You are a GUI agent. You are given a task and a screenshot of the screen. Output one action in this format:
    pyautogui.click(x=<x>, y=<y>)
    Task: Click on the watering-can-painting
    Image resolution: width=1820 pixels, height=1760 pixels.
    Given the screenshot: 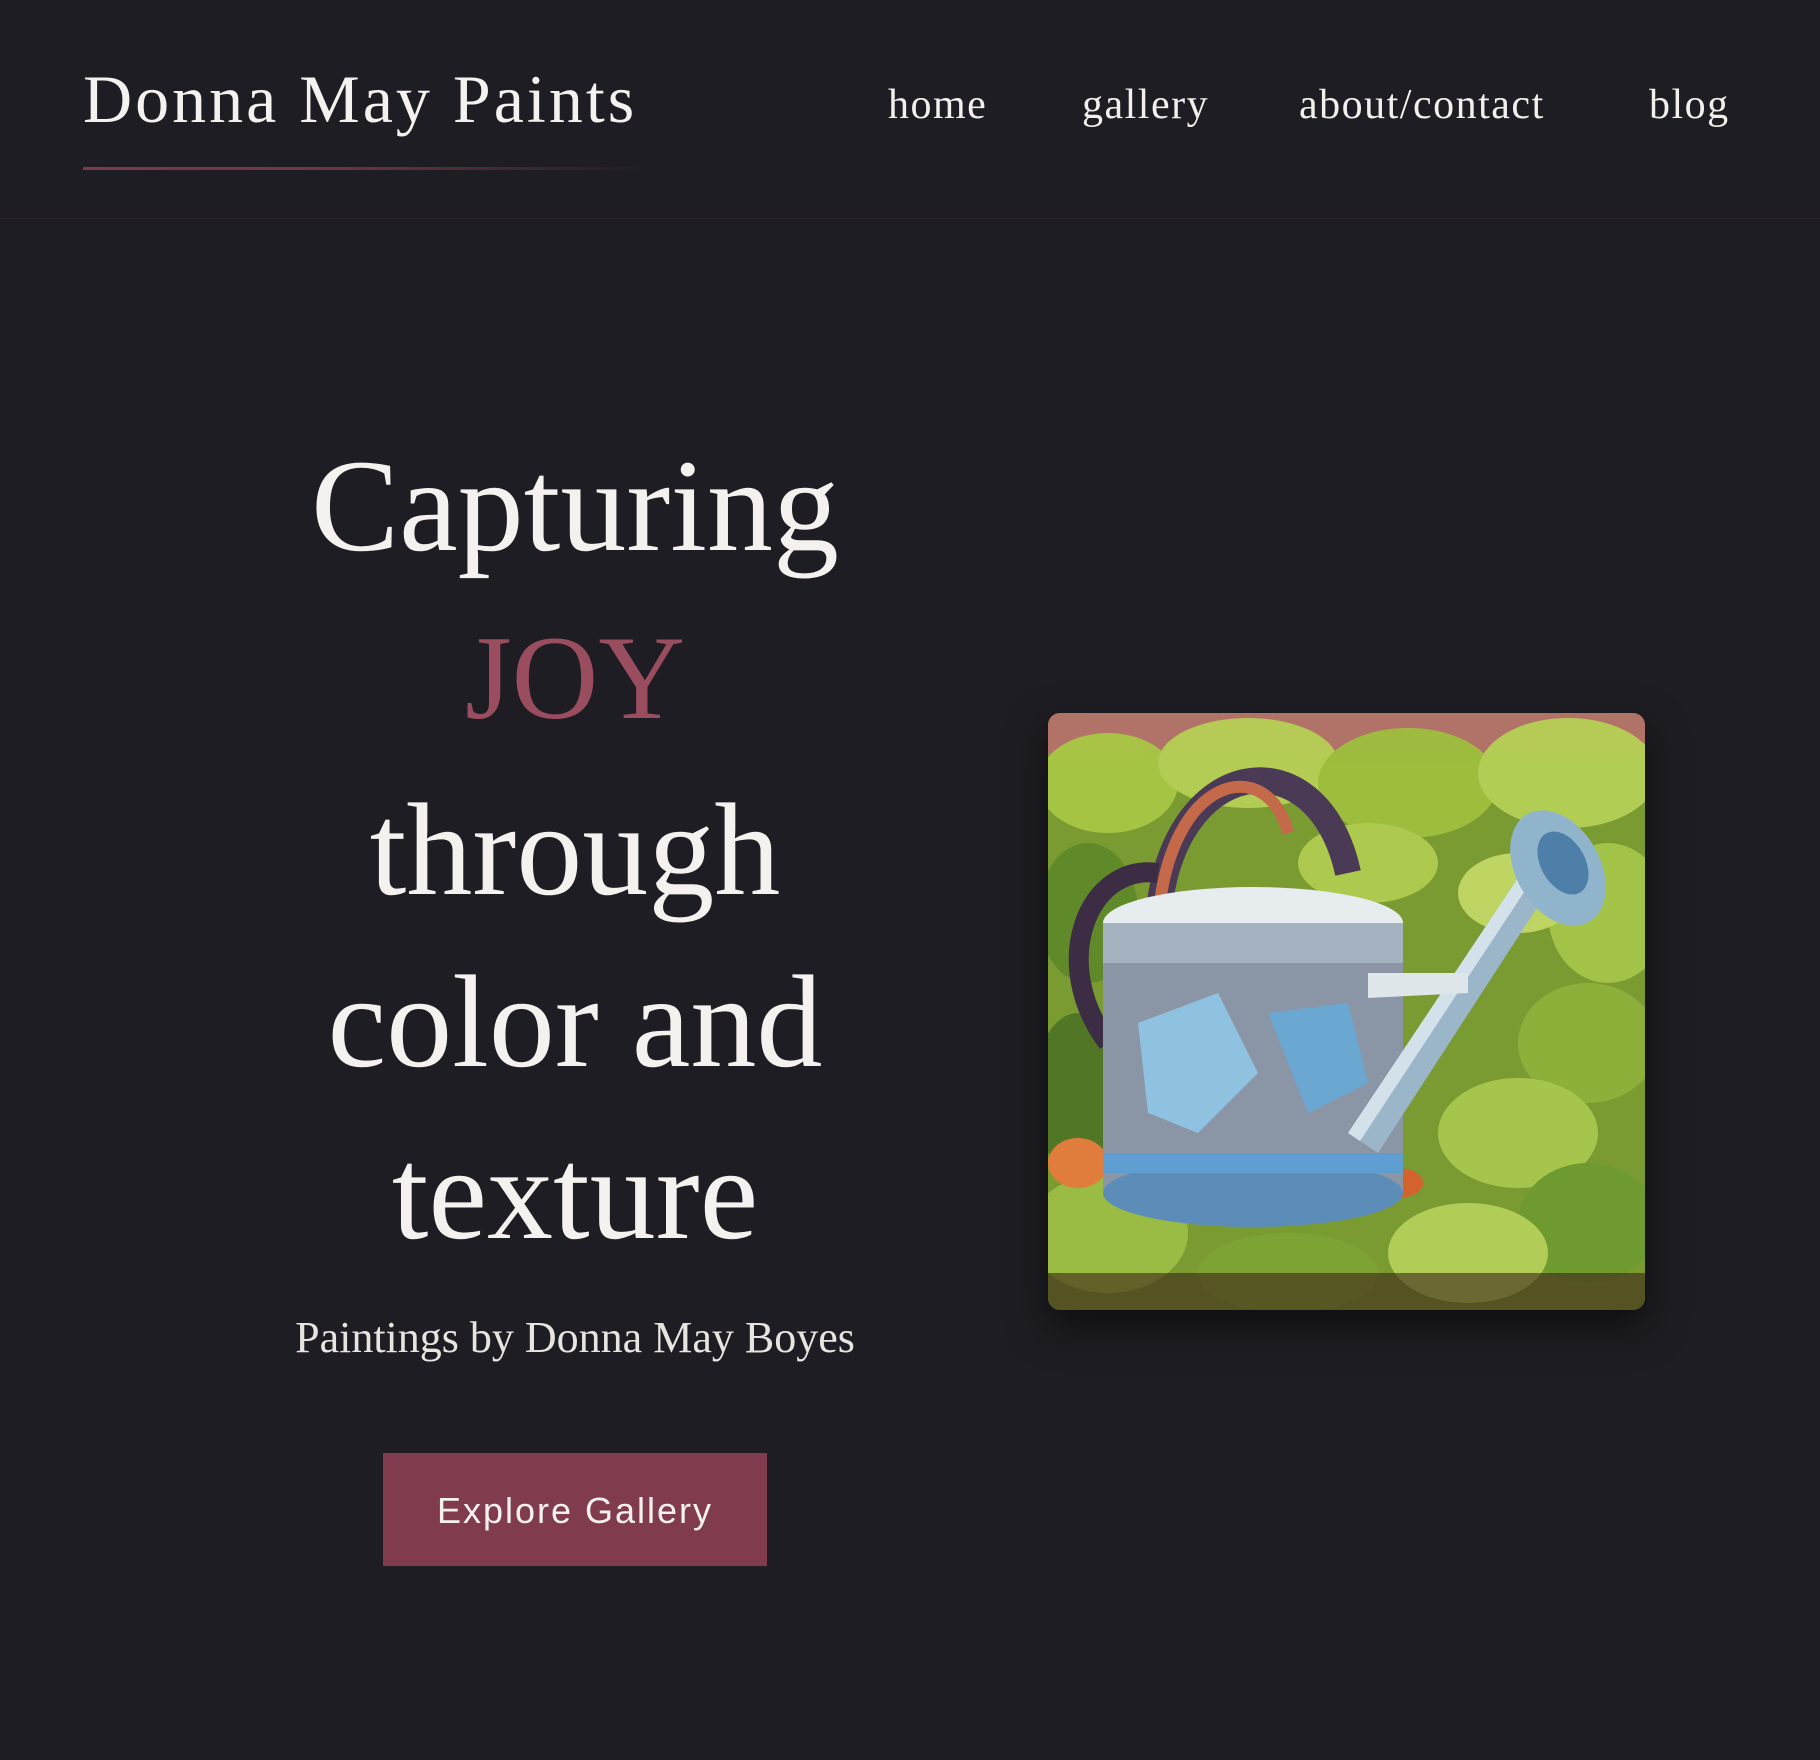 What is the action you would take?
    pyautogui.click(x=1346, y=1011)
    